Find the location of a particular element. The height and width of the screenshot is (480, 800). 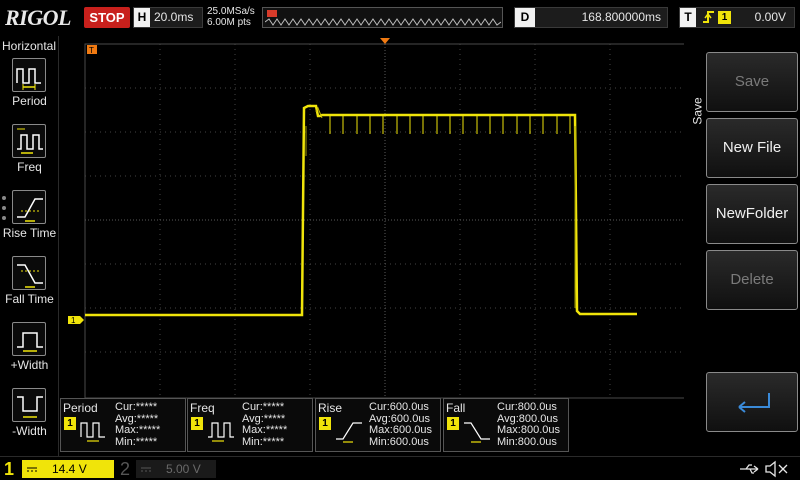

ch1-status: 1 14.4 V is located at coordinates (58, 468).